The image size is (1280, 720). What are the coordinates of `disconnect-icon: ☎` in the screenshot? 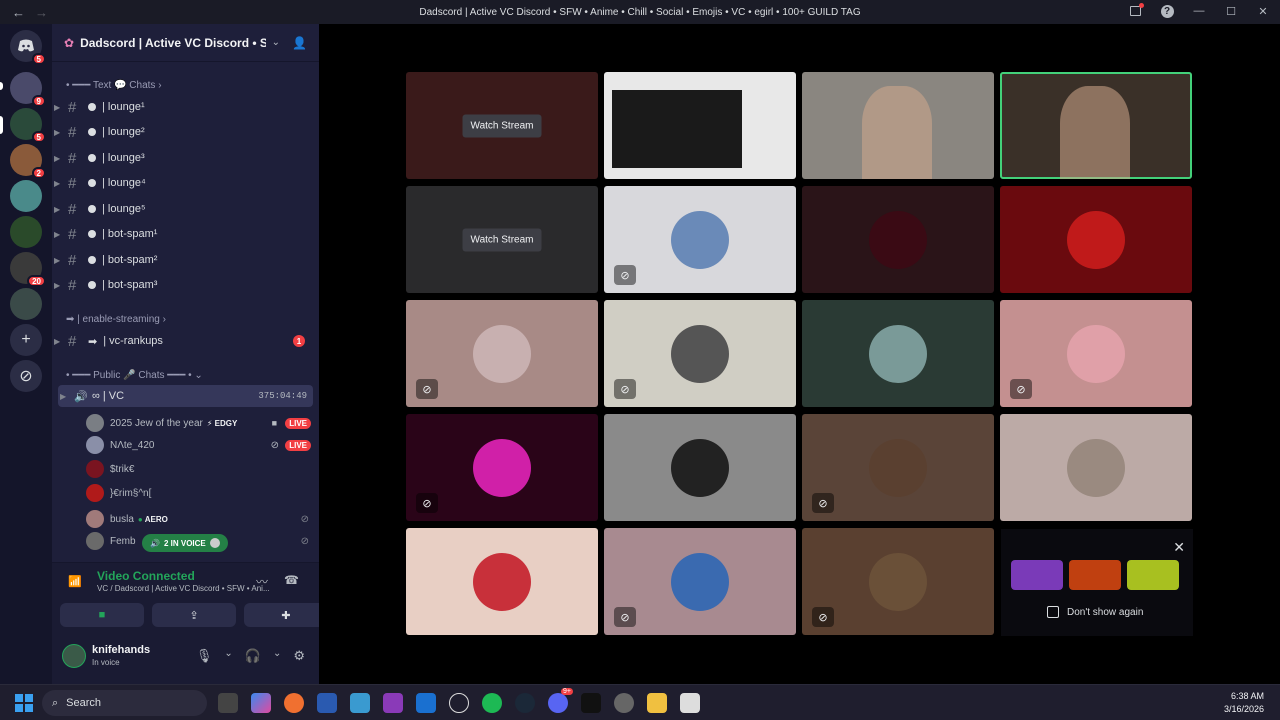 It's located at (291, 581).